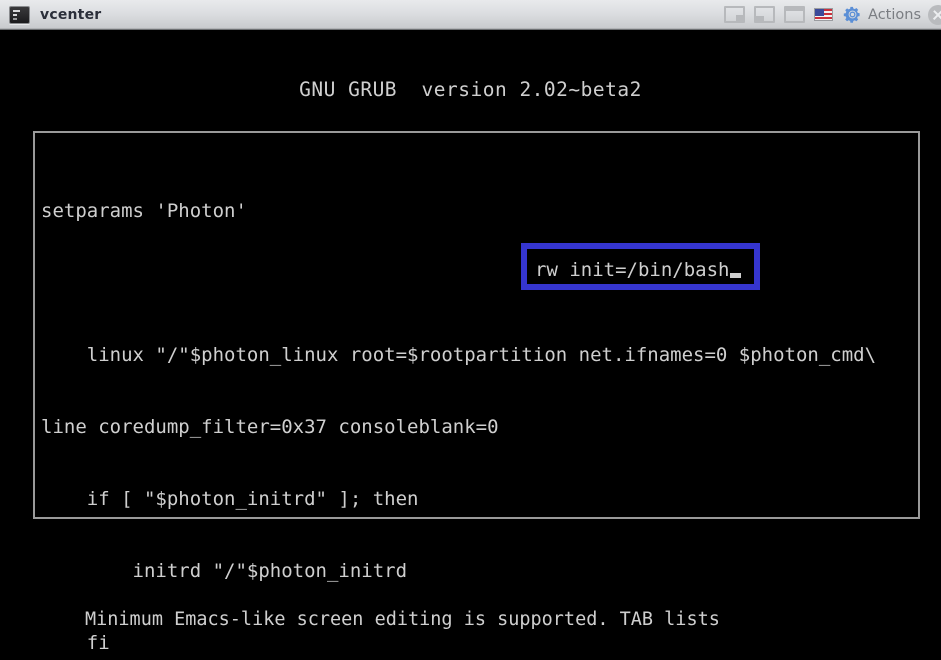 The width and height of the screenshot is (941, 660). I want to click on layout-sidebar-right-icon, so click(735, 14).